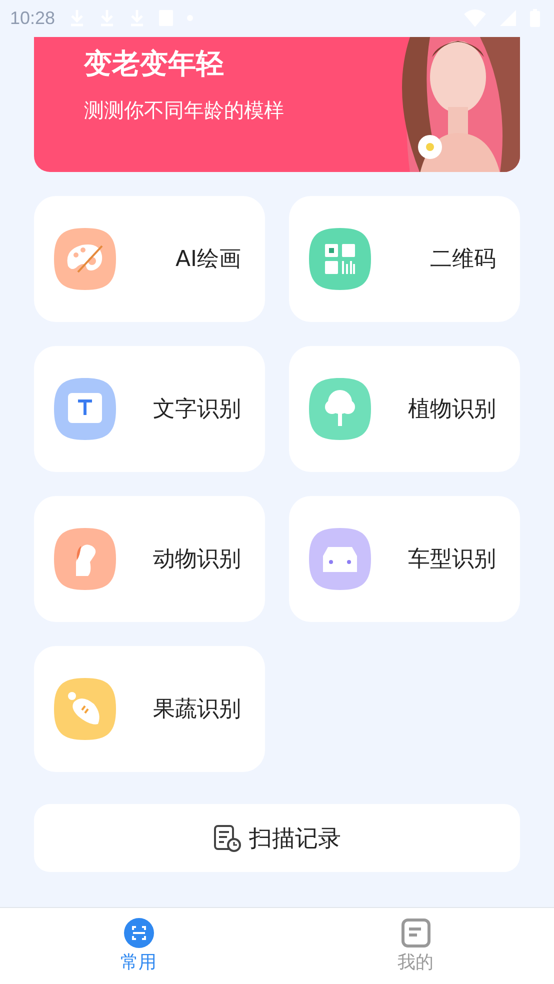  What do you see at coordinates (149, 259) in the screenshot?
I see `tool-card: AI绘画` at bounding box center [149, 259].